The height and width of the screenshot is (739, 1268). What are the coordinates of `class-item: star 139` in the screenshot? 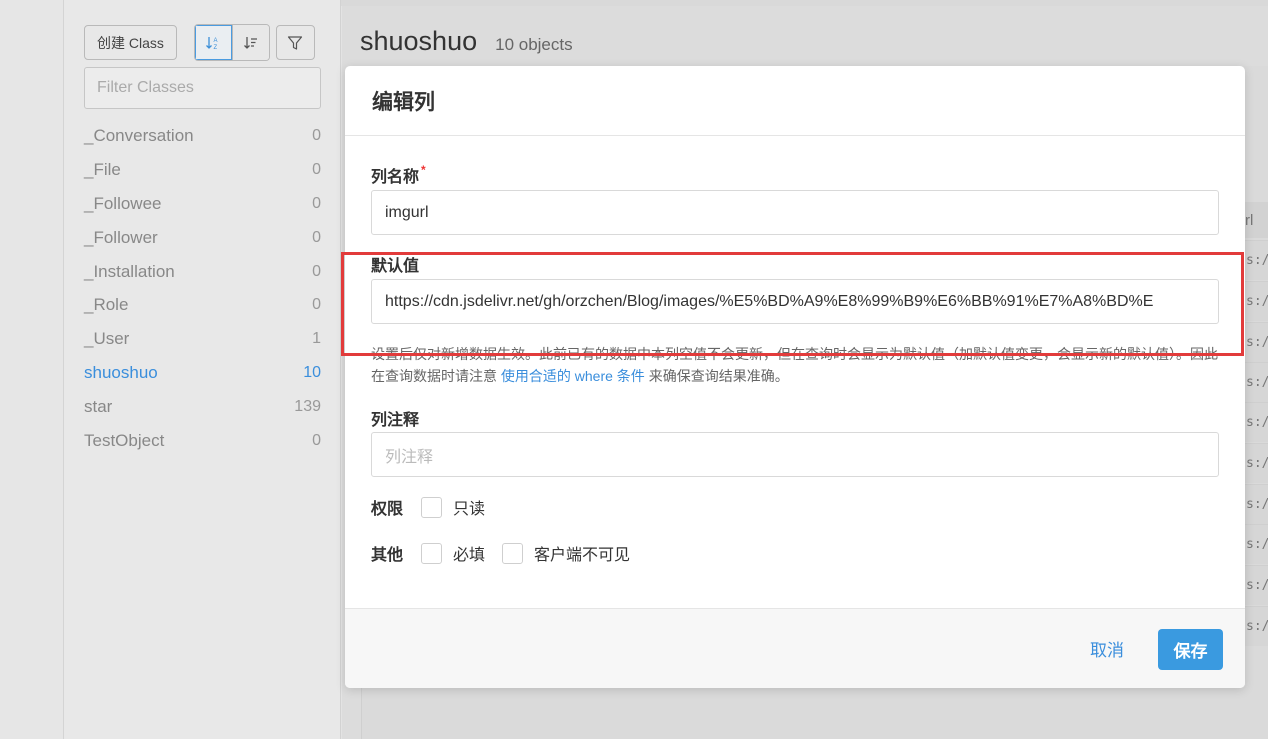 It's located at (202, 407).